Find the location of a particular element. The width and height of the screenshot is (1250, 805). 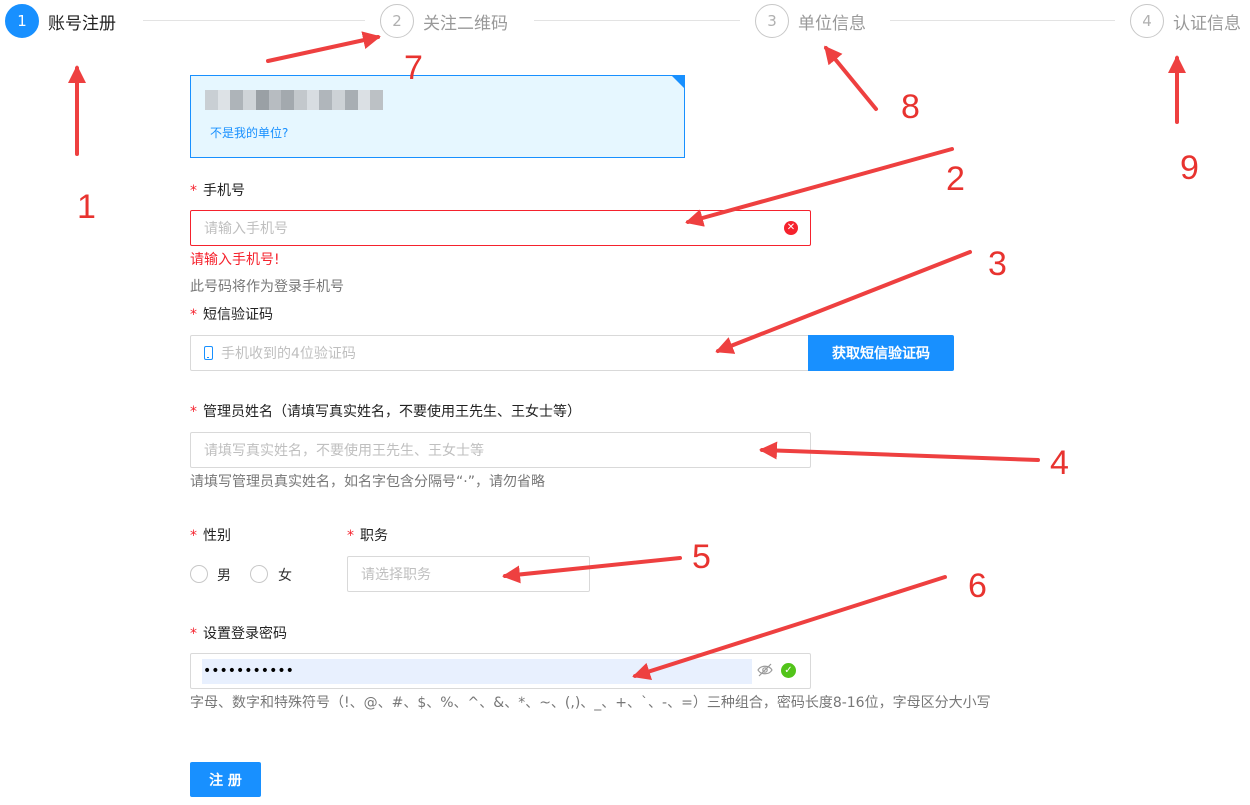

sms-label-text: 短信验证码 is located at coordinates (238, 315).